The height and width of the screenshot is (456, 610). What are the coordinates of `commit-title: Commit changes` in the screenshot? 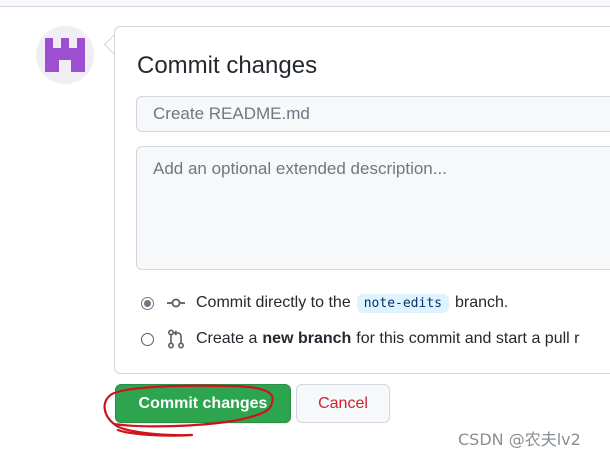 It's located at (227, 65).